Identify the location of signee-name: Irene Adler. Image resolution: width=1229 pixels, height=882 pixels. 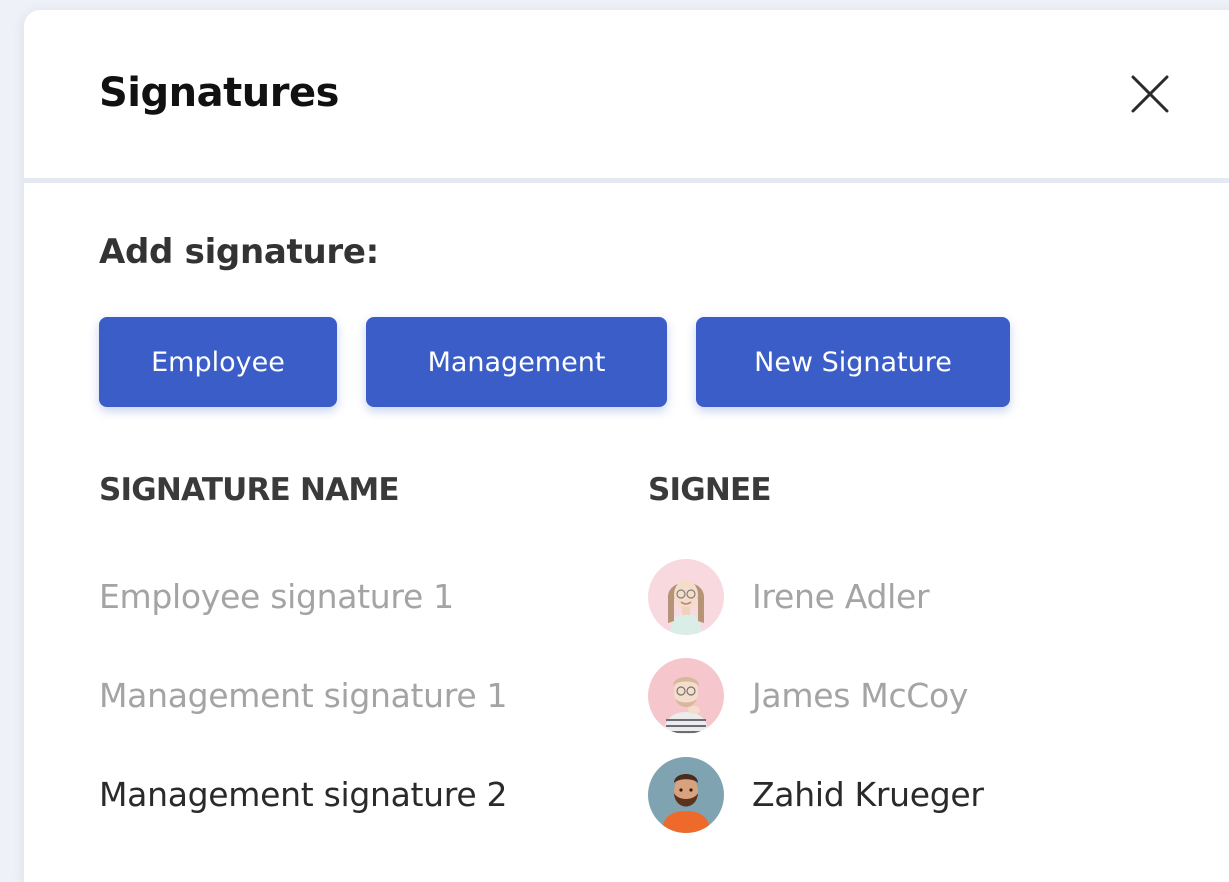
(841, 596).